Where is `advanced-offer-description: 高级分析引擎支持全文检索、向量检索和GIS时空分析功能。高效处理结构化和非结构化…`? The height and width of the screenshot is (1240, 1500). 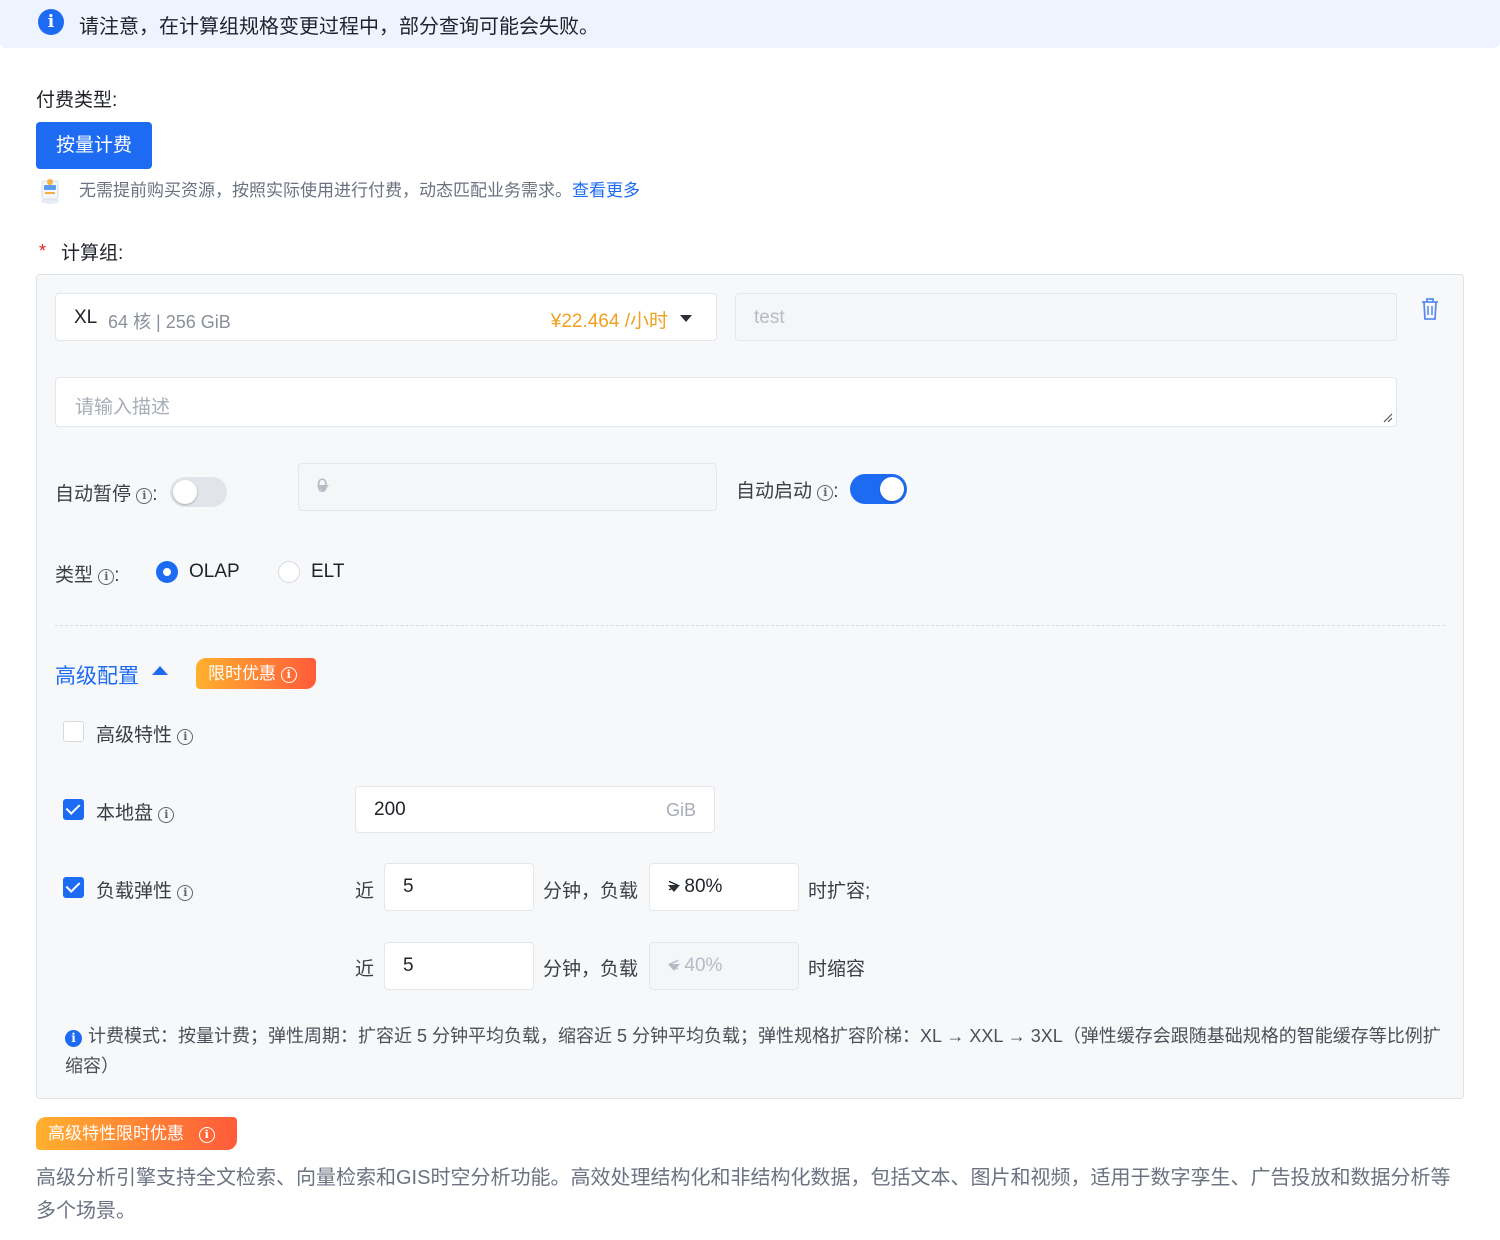
advanced-offer-description: 高级分析引擎支持全文检索、向量检索和GIS时空分析功能。高效处理结构化和非结构化… is located at coordinates (743, 1194).